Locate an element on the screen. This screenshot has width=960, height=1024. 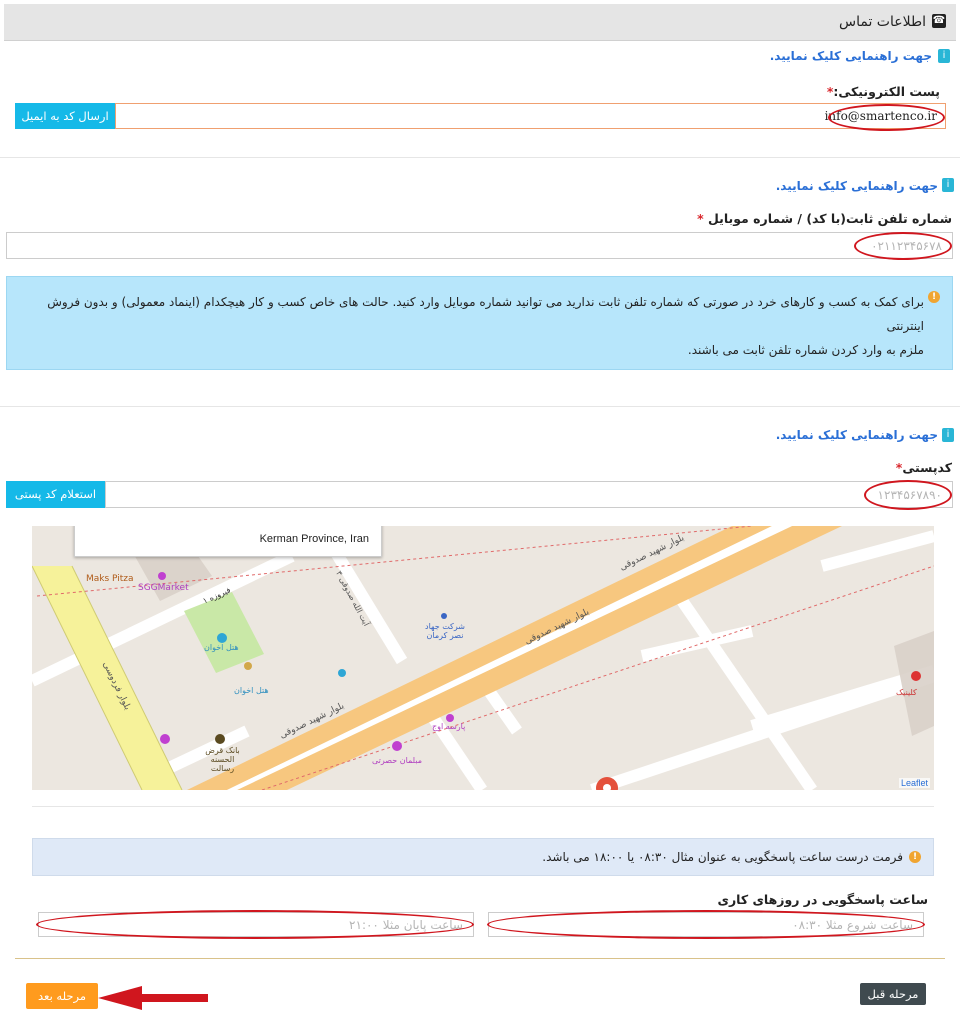
map-popup: Kerman Province, Iran is located at coordinates (228, 541).